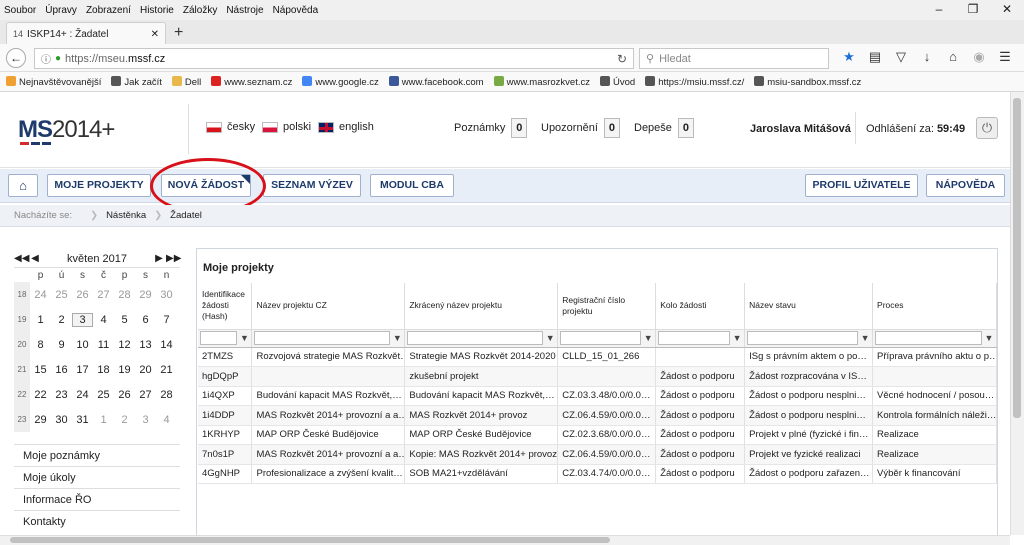  I want to click on close-icon: ✕, so click(1007, 10).